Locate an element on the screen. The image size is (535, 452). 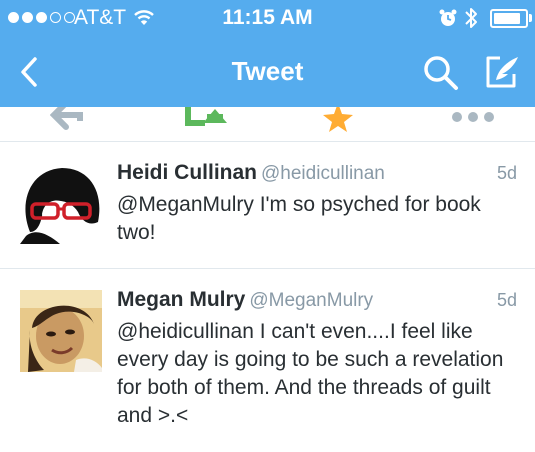
search-icon is located at coordinates (441, 73).